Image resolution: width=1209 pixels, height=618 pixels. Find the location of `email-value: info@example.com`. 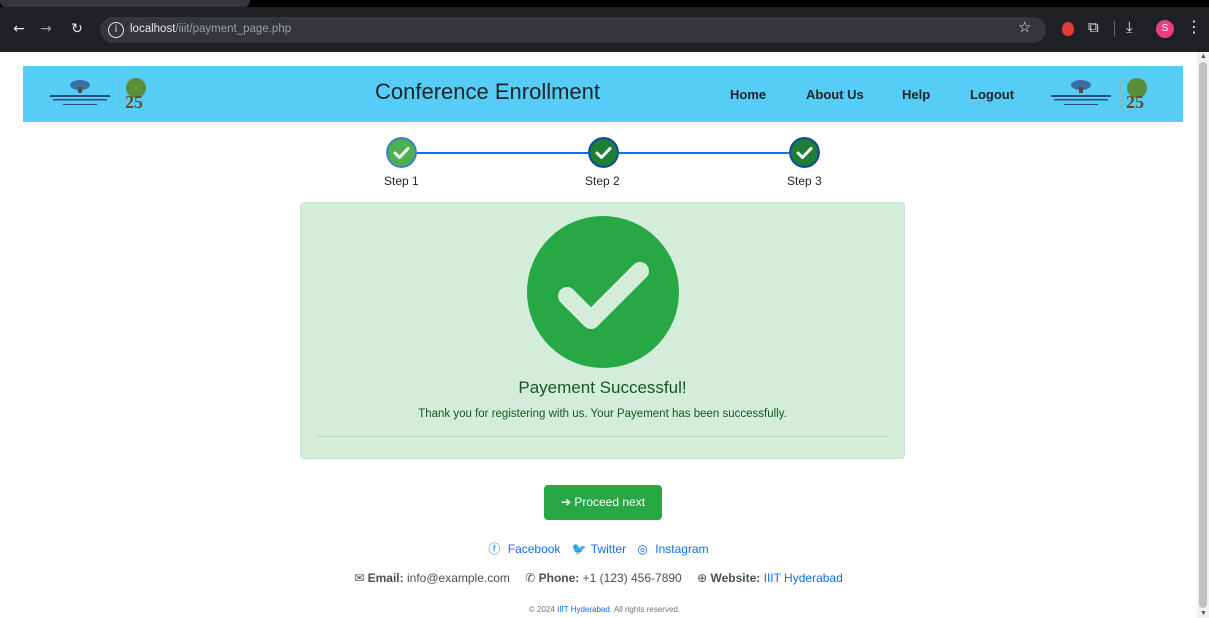

email-value: info@example.com is located at coordinates (458, 578).